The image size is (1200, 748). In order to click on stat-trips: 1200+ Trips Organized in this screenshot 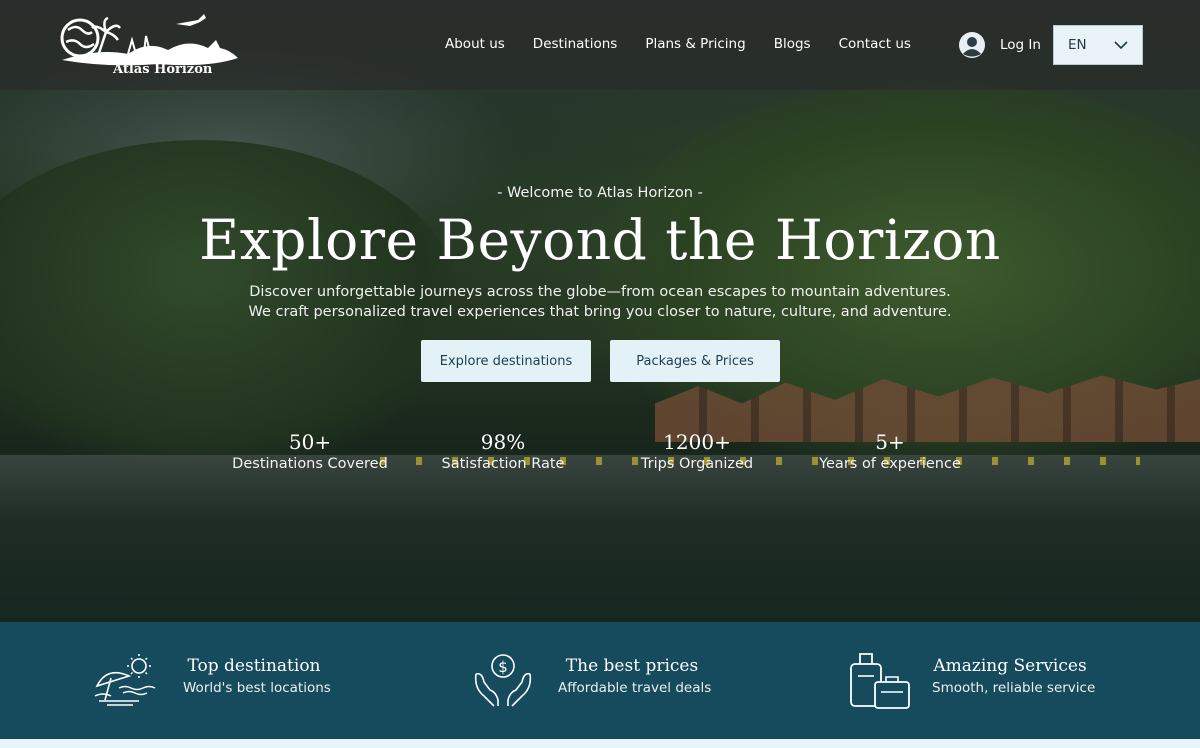, I will do `click(697, 451)`.